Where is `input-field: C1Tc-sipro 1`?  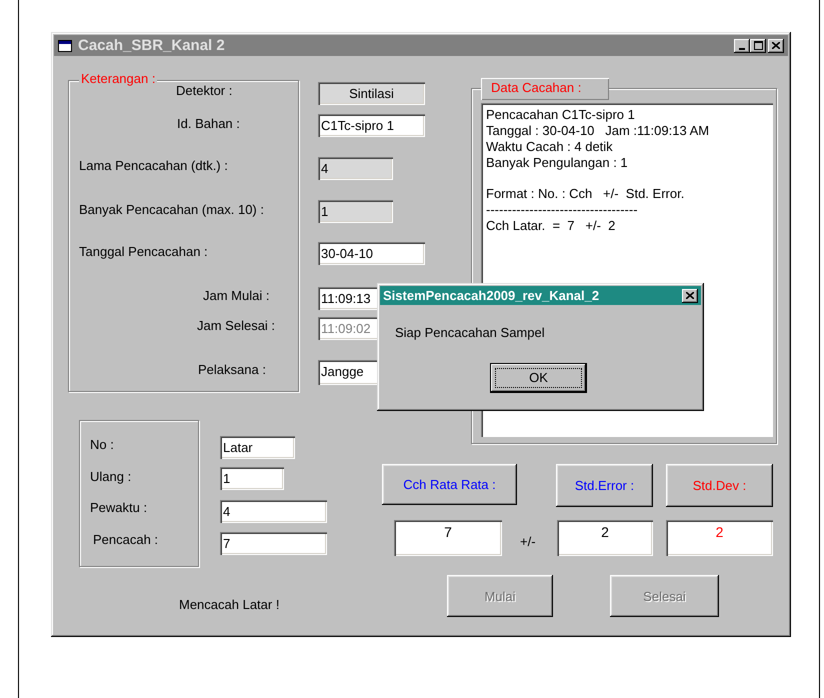
input-field: C1Tc-sipro 1 is located at coordinates (371, 125).